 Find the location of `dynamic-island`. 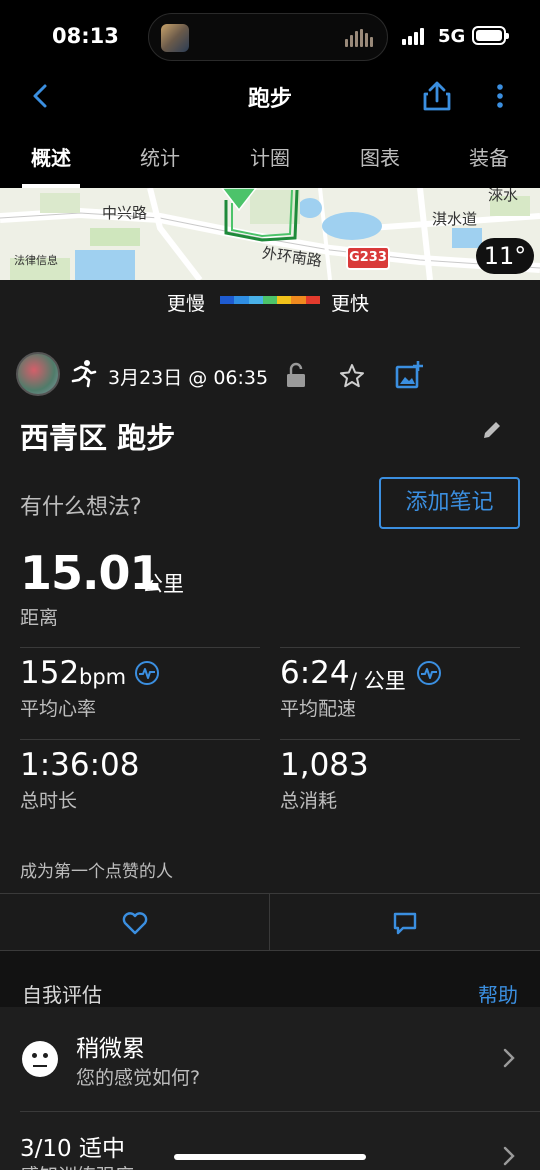

dynamic-island is located at coordinates (268, 37).